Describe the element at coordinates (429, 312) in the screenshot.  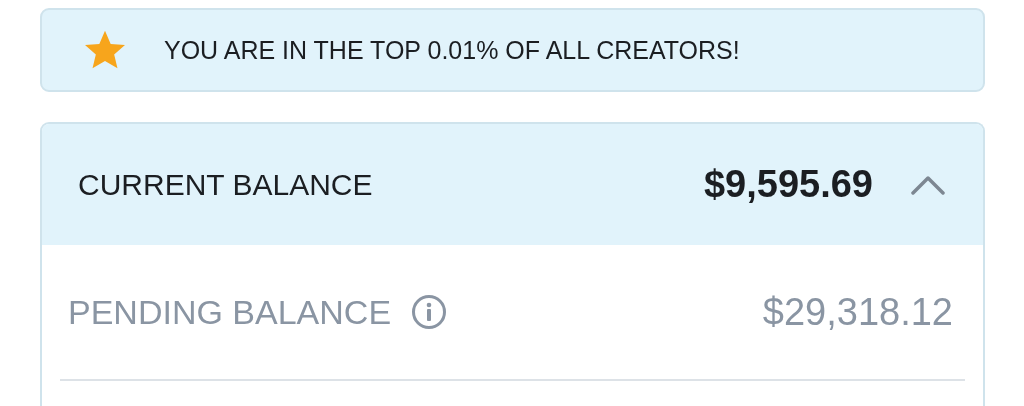
I see `info-icon` at that location.